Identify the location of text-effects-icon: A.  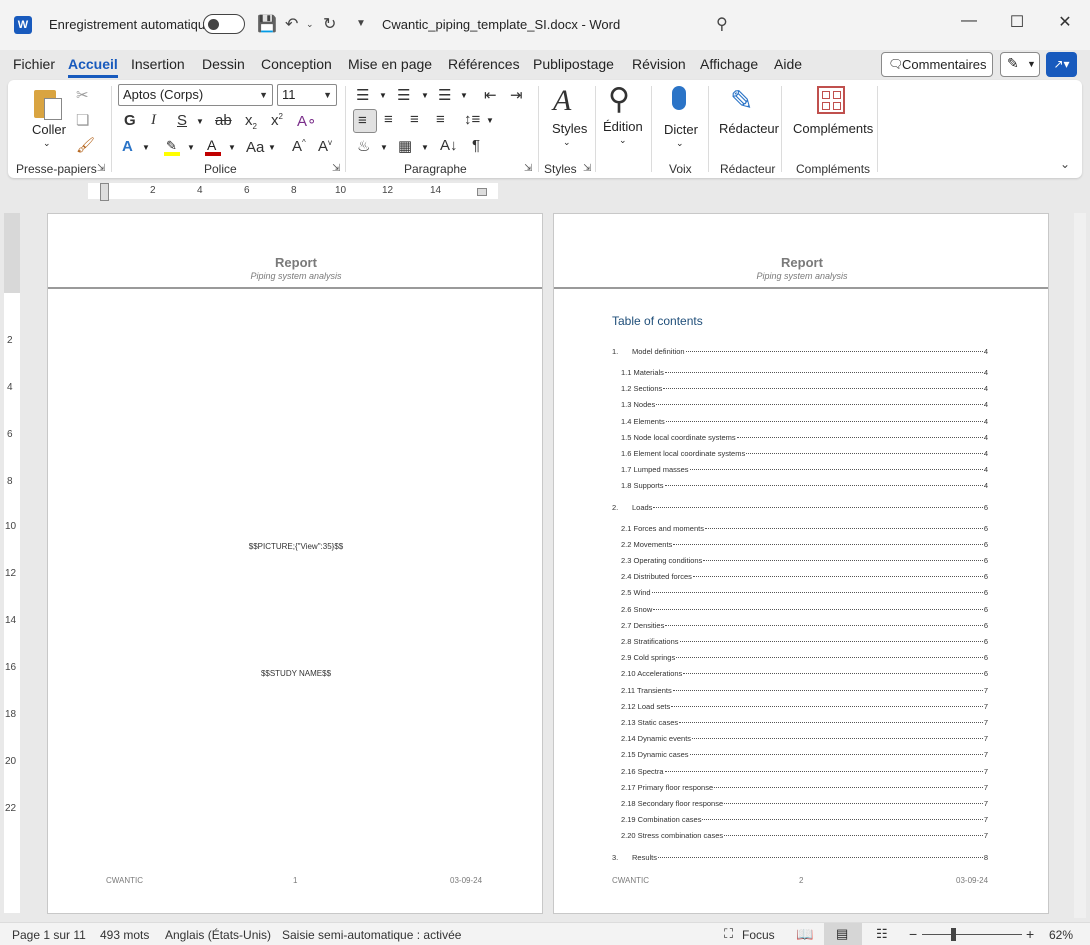
(127, 146).